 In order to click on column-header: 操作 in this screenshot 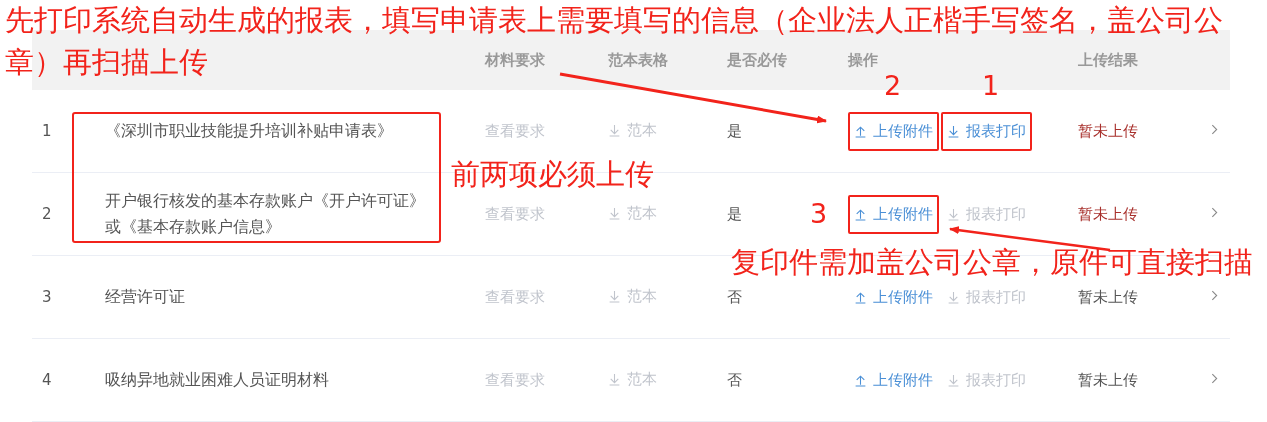, I will do `click(863, 59)`.